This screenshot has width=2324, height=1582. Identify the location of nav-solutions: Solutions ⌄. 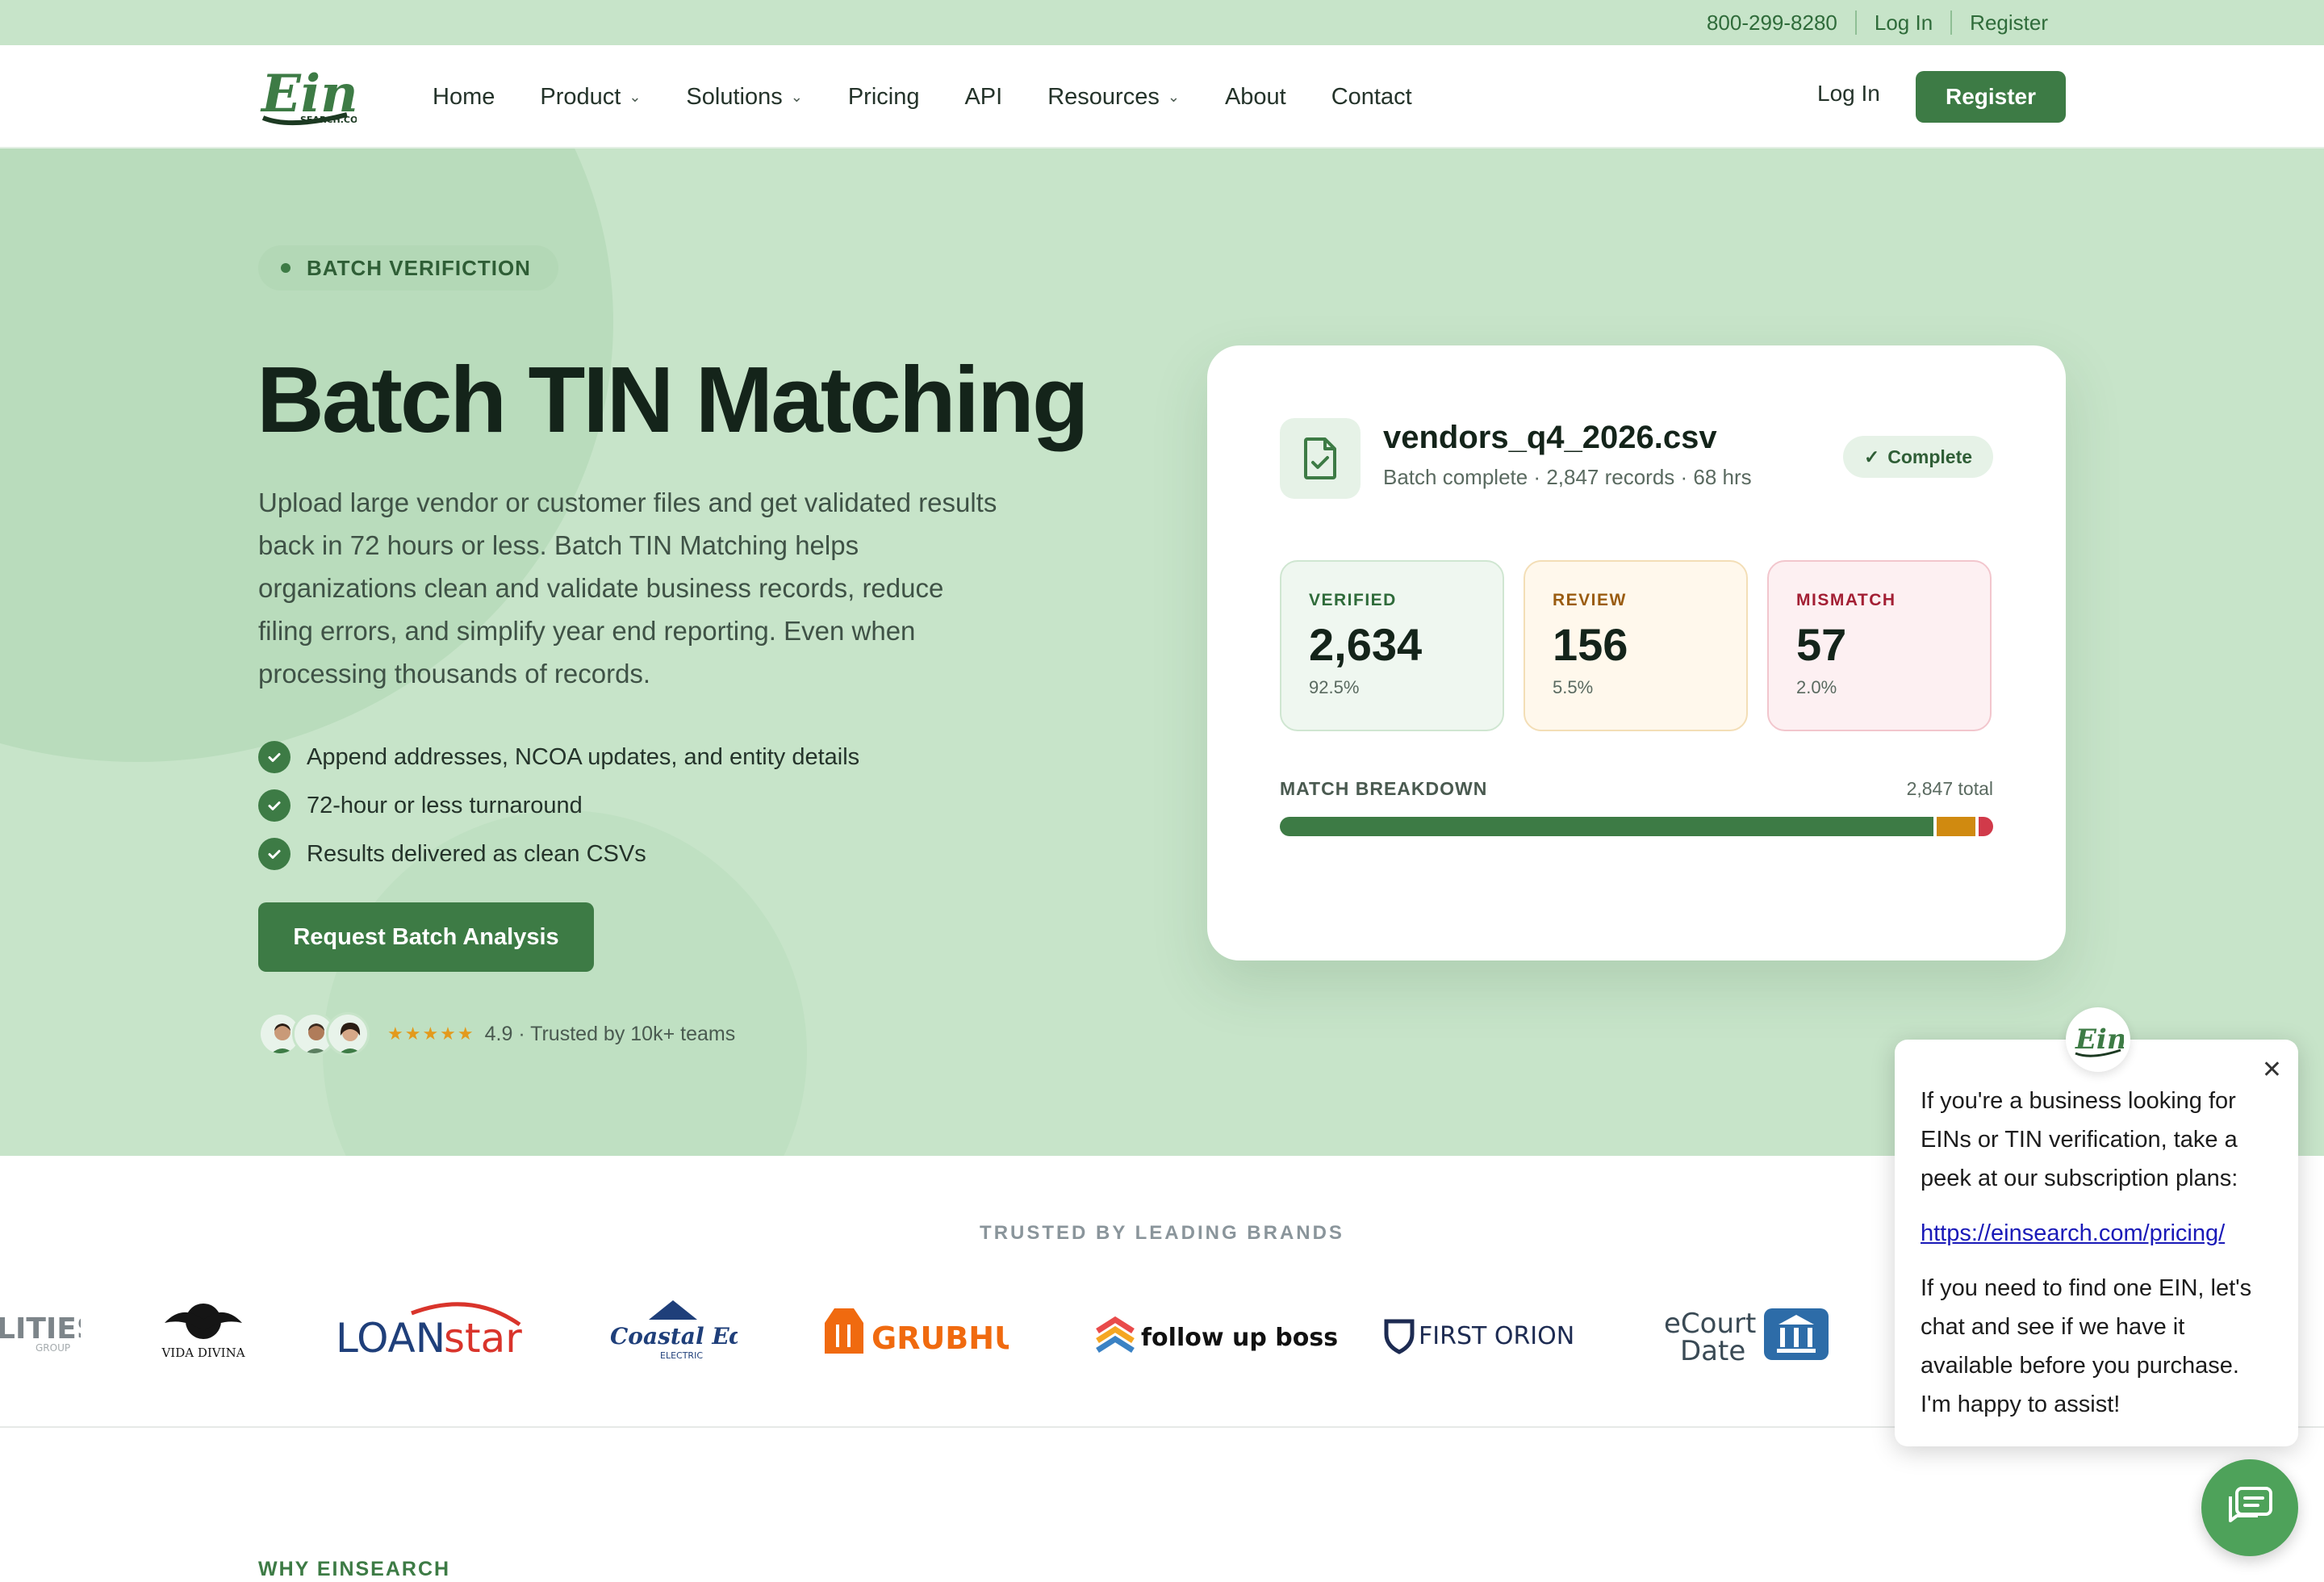
(744, 97).